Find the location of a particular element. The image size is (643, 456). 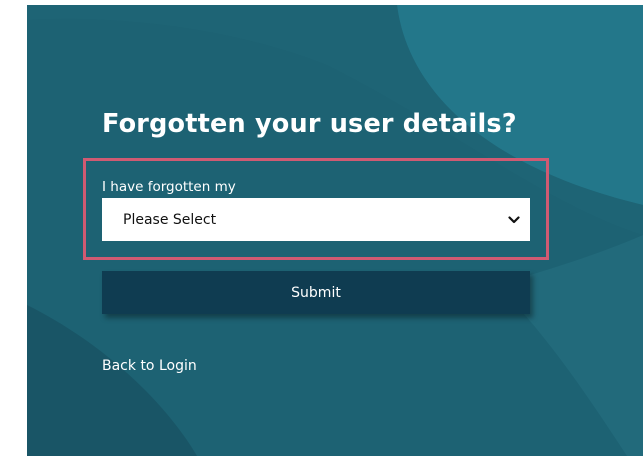

page-title: Forgotten your user details? is located at coordinates (309, 124).